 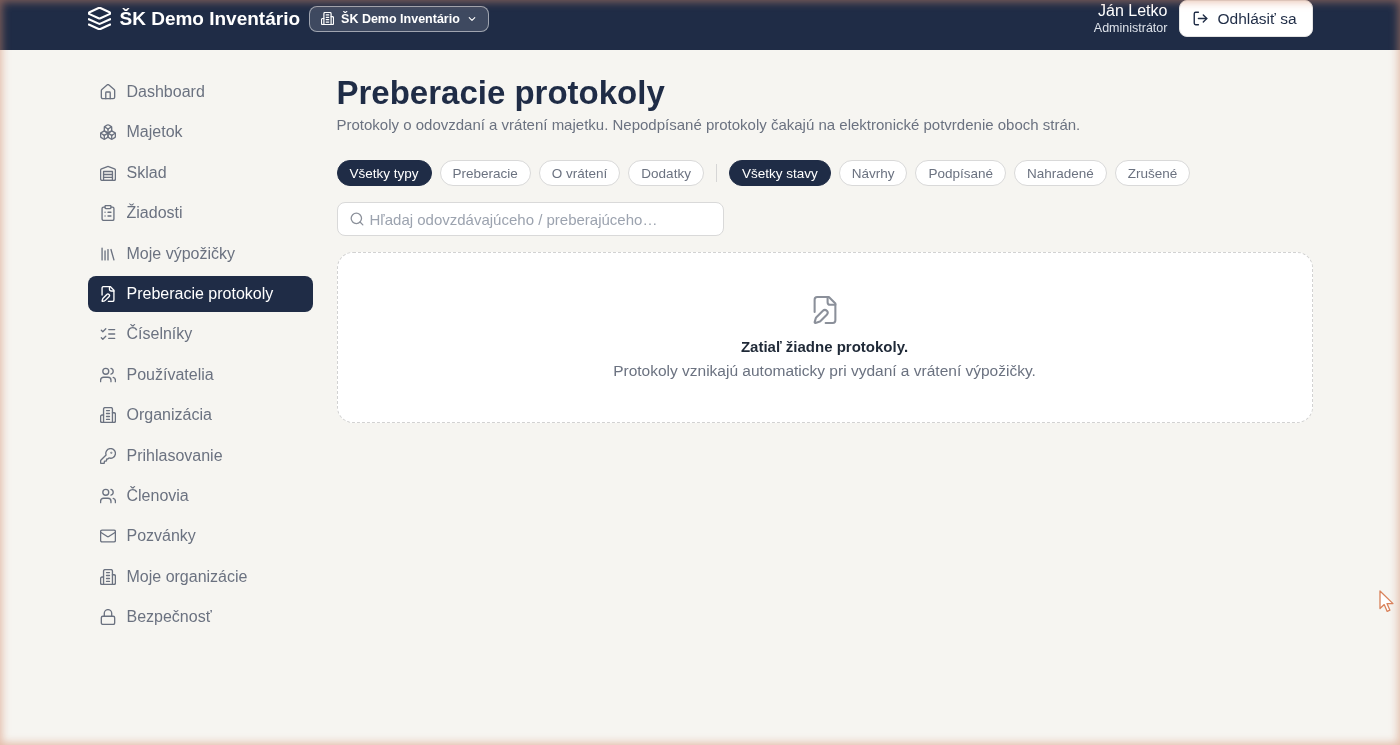 I want to click on sidebar-item: Číselníky, so click(x=200, y=334).